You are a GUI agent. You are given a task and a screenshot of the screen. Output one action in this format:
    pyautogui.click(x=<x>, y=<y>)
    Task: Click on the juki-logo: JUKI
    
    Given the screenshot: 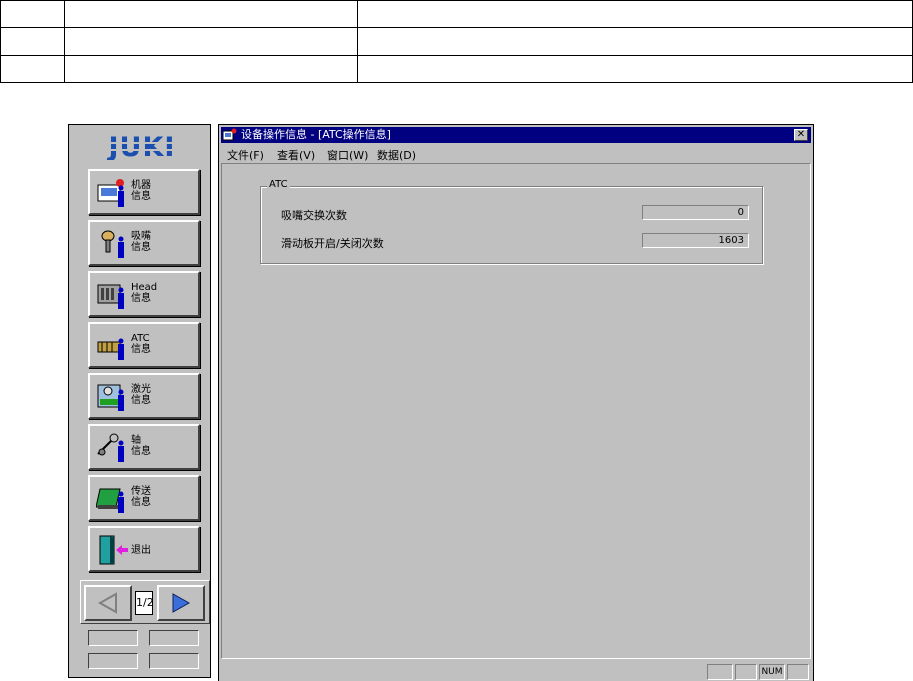 What is the action you would take?
    pyautogui.click(x=142, y=147)
    